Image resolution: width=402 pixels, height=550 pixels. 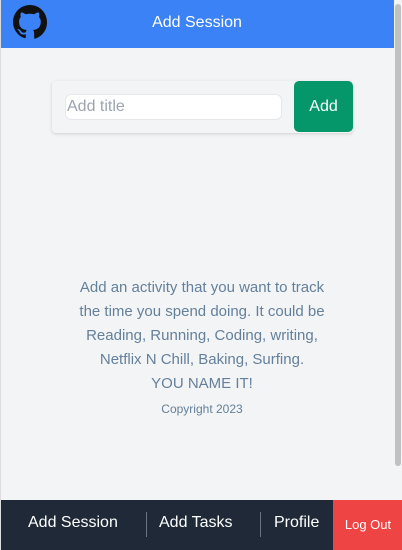 What do you see at coordinates (202, 409) in the screenshot?
I see `copyright: Copyright 2023` at bounding box center [202, 409].